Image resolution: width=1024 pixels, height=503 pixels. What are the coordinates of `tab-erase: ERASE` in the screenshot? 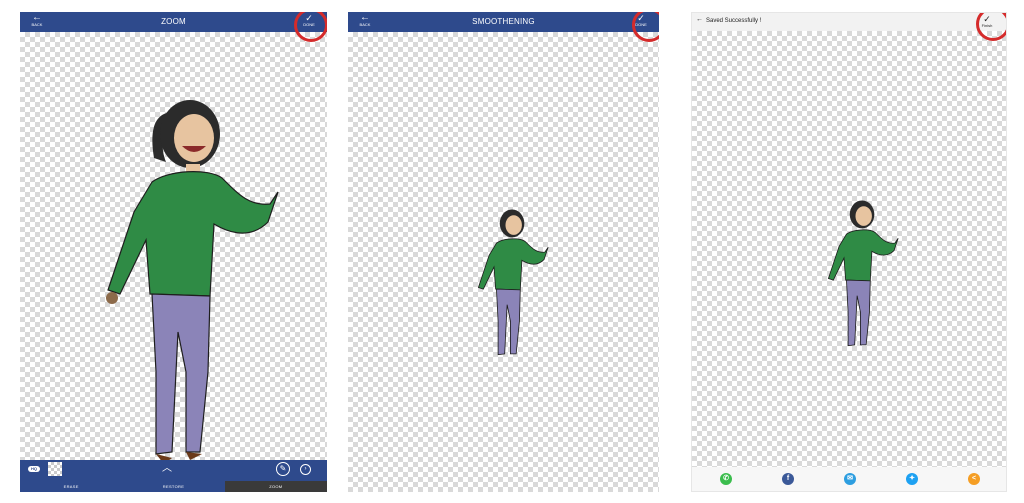 It's located at (71, 486).